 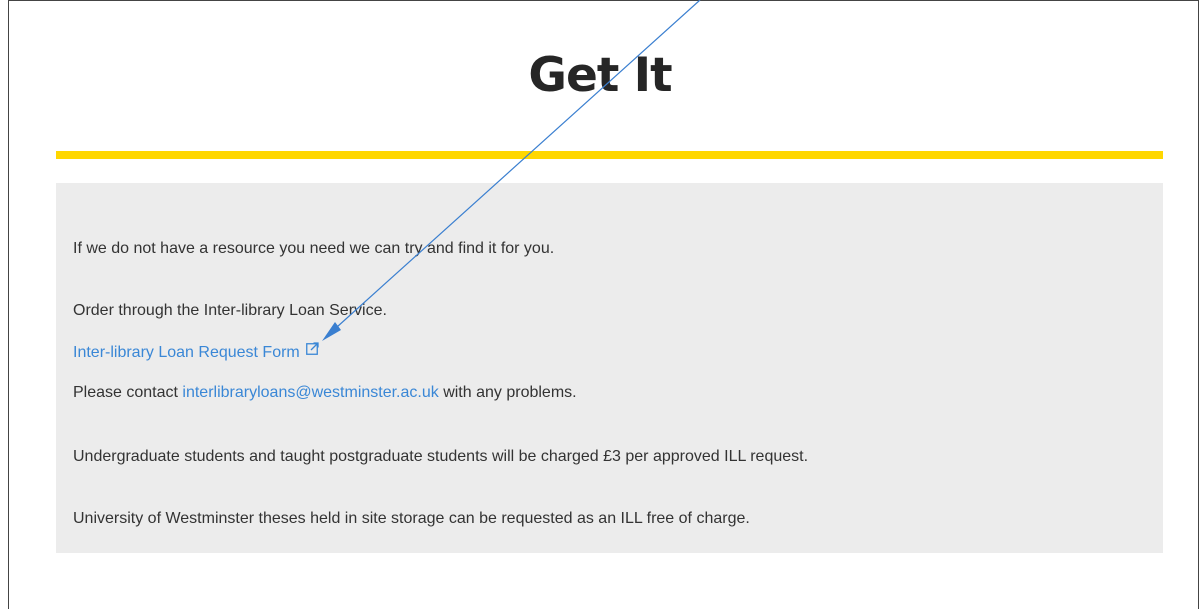 I want to click on page-title: Get It, so click(x=600, y=75).